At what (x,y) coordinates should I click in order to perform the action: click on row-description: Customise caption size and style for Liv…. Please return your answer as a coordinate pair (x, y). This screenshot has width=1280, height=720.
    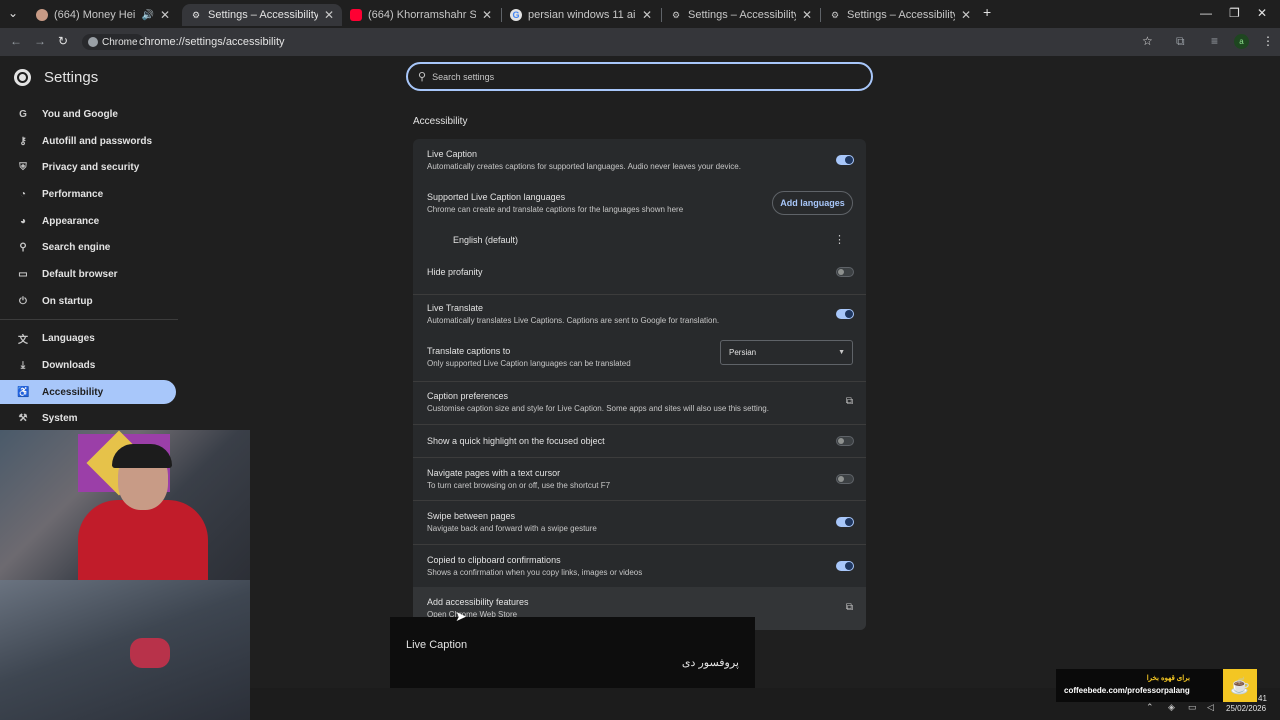
    Looking at the image, I should click on (598, 408).